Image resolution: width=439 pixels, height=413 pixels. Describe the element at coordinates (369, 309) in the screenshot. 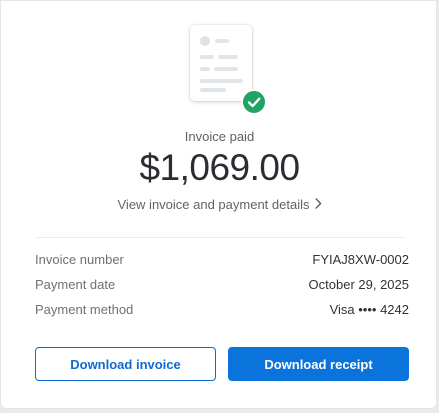

I see `detail-value: Visa •••• 4242` at that location.